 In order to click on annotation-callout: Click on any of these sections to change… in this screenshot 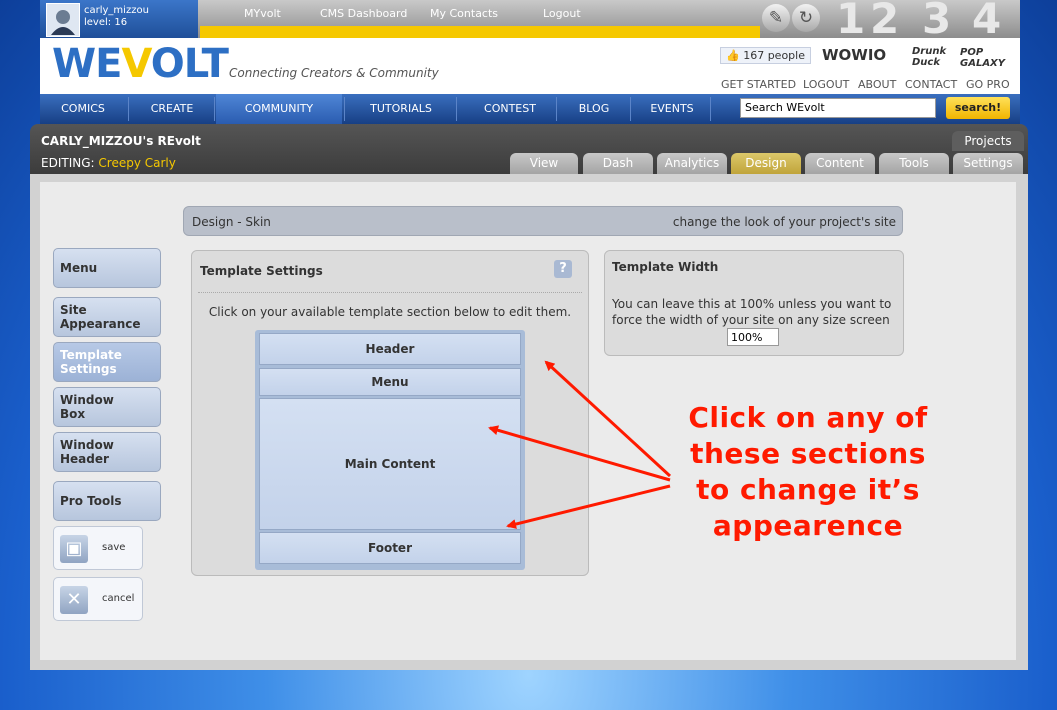, I will do `click(808, 472)`.